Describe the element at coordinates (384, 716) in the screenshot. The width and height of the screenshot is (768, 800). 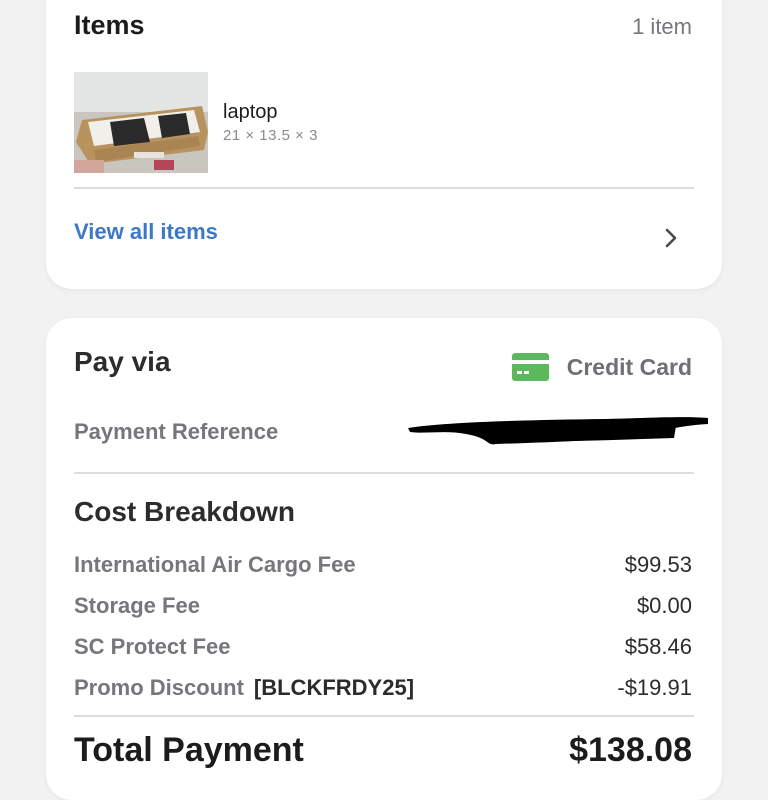
I see `total-divider` at that location.